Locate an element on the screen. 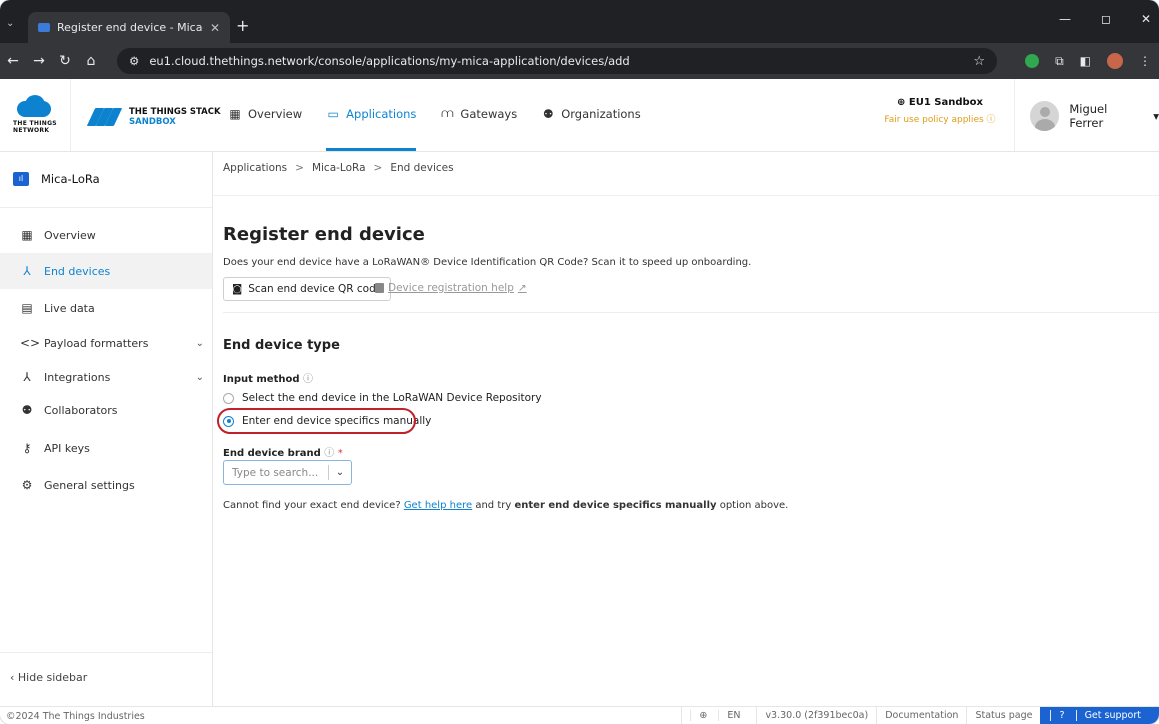 The image size is (1159, 724). registration-help-link: Device registration help ↗ is located at coordinates (451, 288).